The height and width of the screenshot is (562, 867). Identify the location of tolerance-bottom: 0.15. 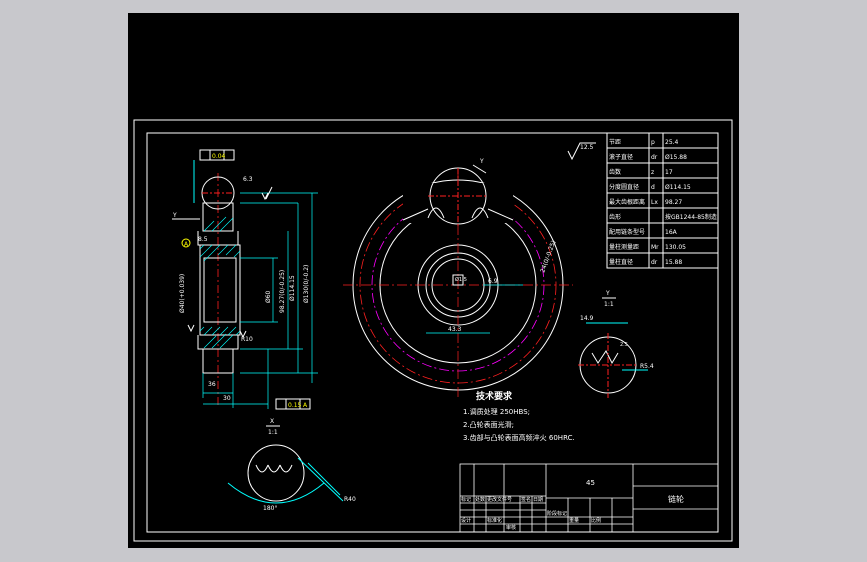
(295, 405).